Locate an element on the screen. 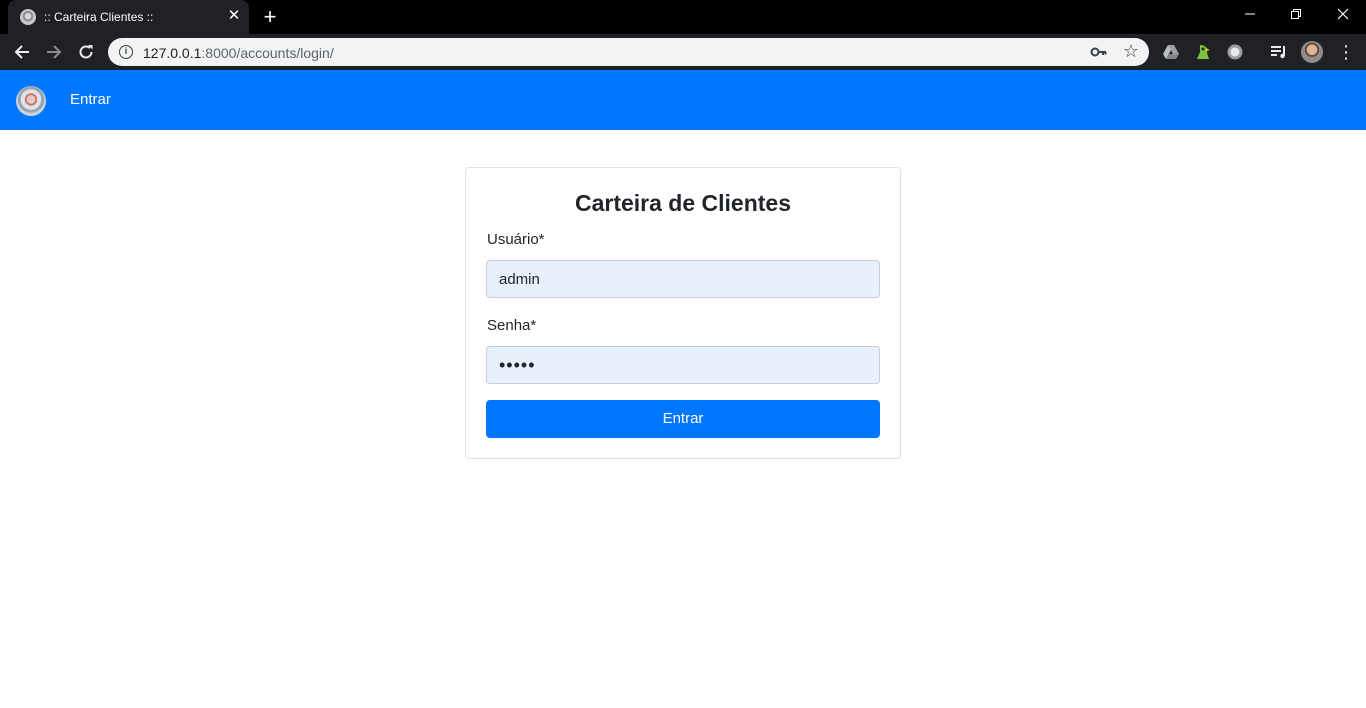 The height and width of the screenshot is (708, 1366). forward-arrow-icon is located at coordinates (54, 52).